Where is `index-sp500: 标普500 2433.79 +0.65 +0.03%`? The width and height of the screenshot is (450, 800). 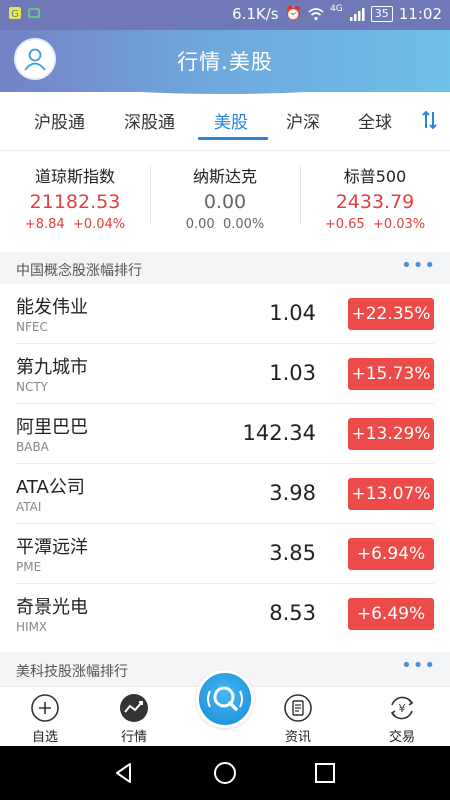
index-sp500: 标普500 2433.79 +0.65 +0.03% is located at coordinates (375, 197).